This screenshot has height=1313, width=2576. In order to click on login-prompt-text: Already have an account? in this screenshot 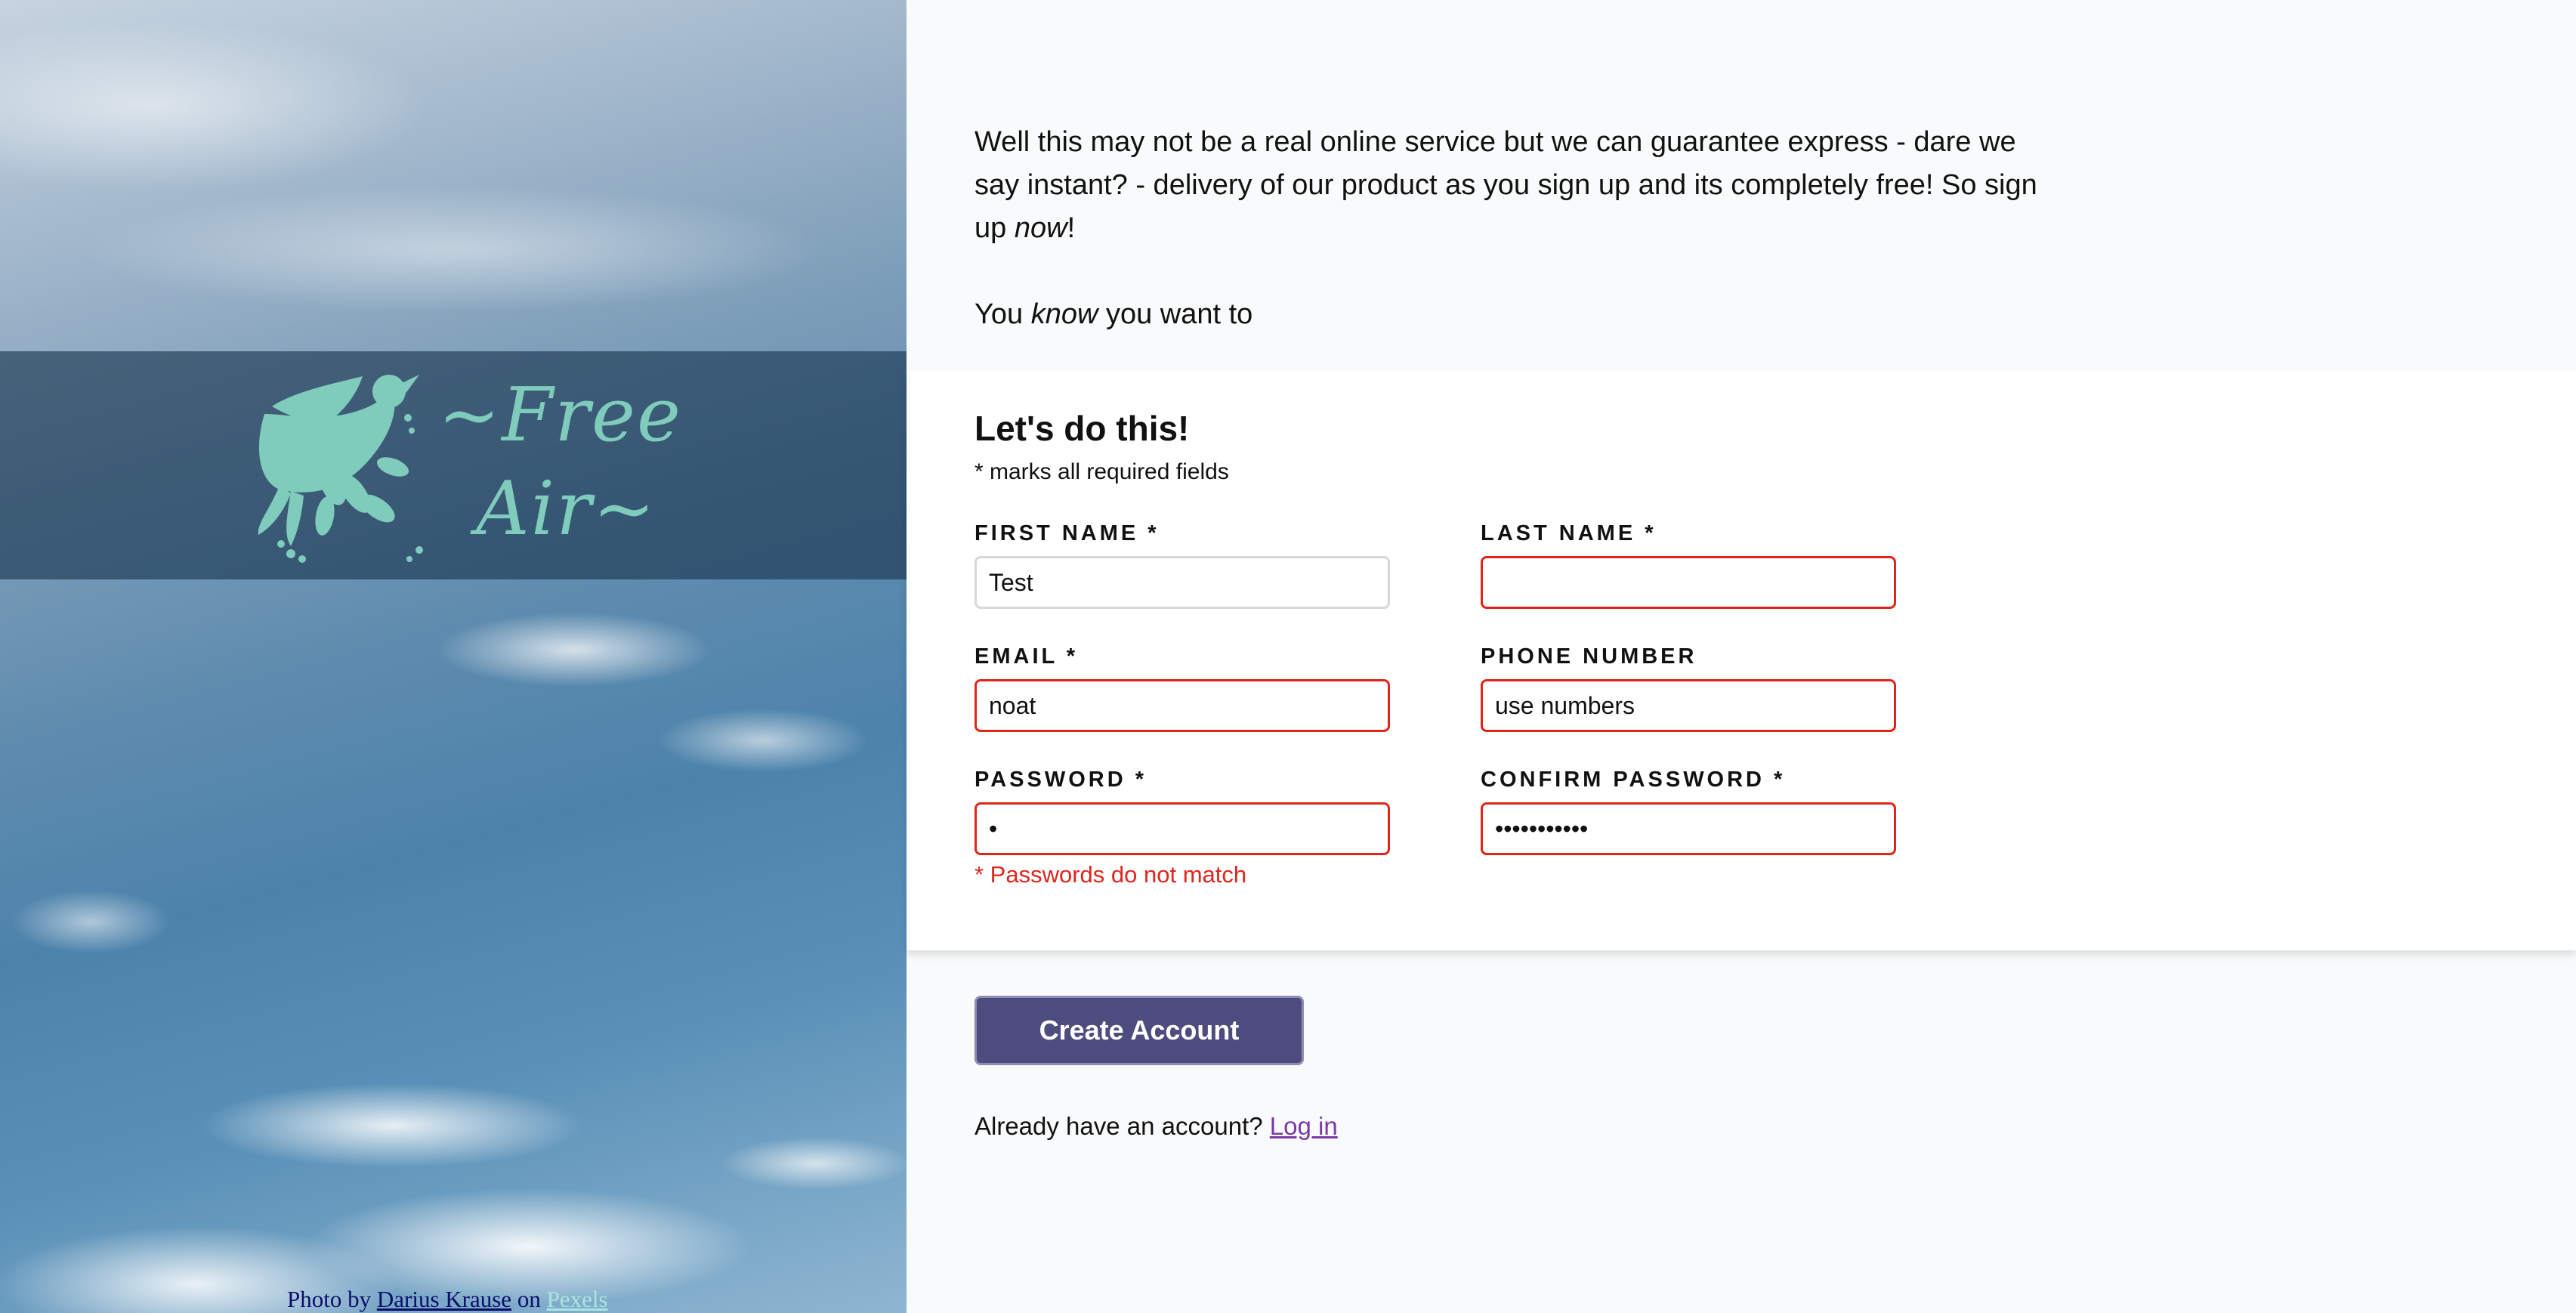, I will do `click(1118, 1126)`.